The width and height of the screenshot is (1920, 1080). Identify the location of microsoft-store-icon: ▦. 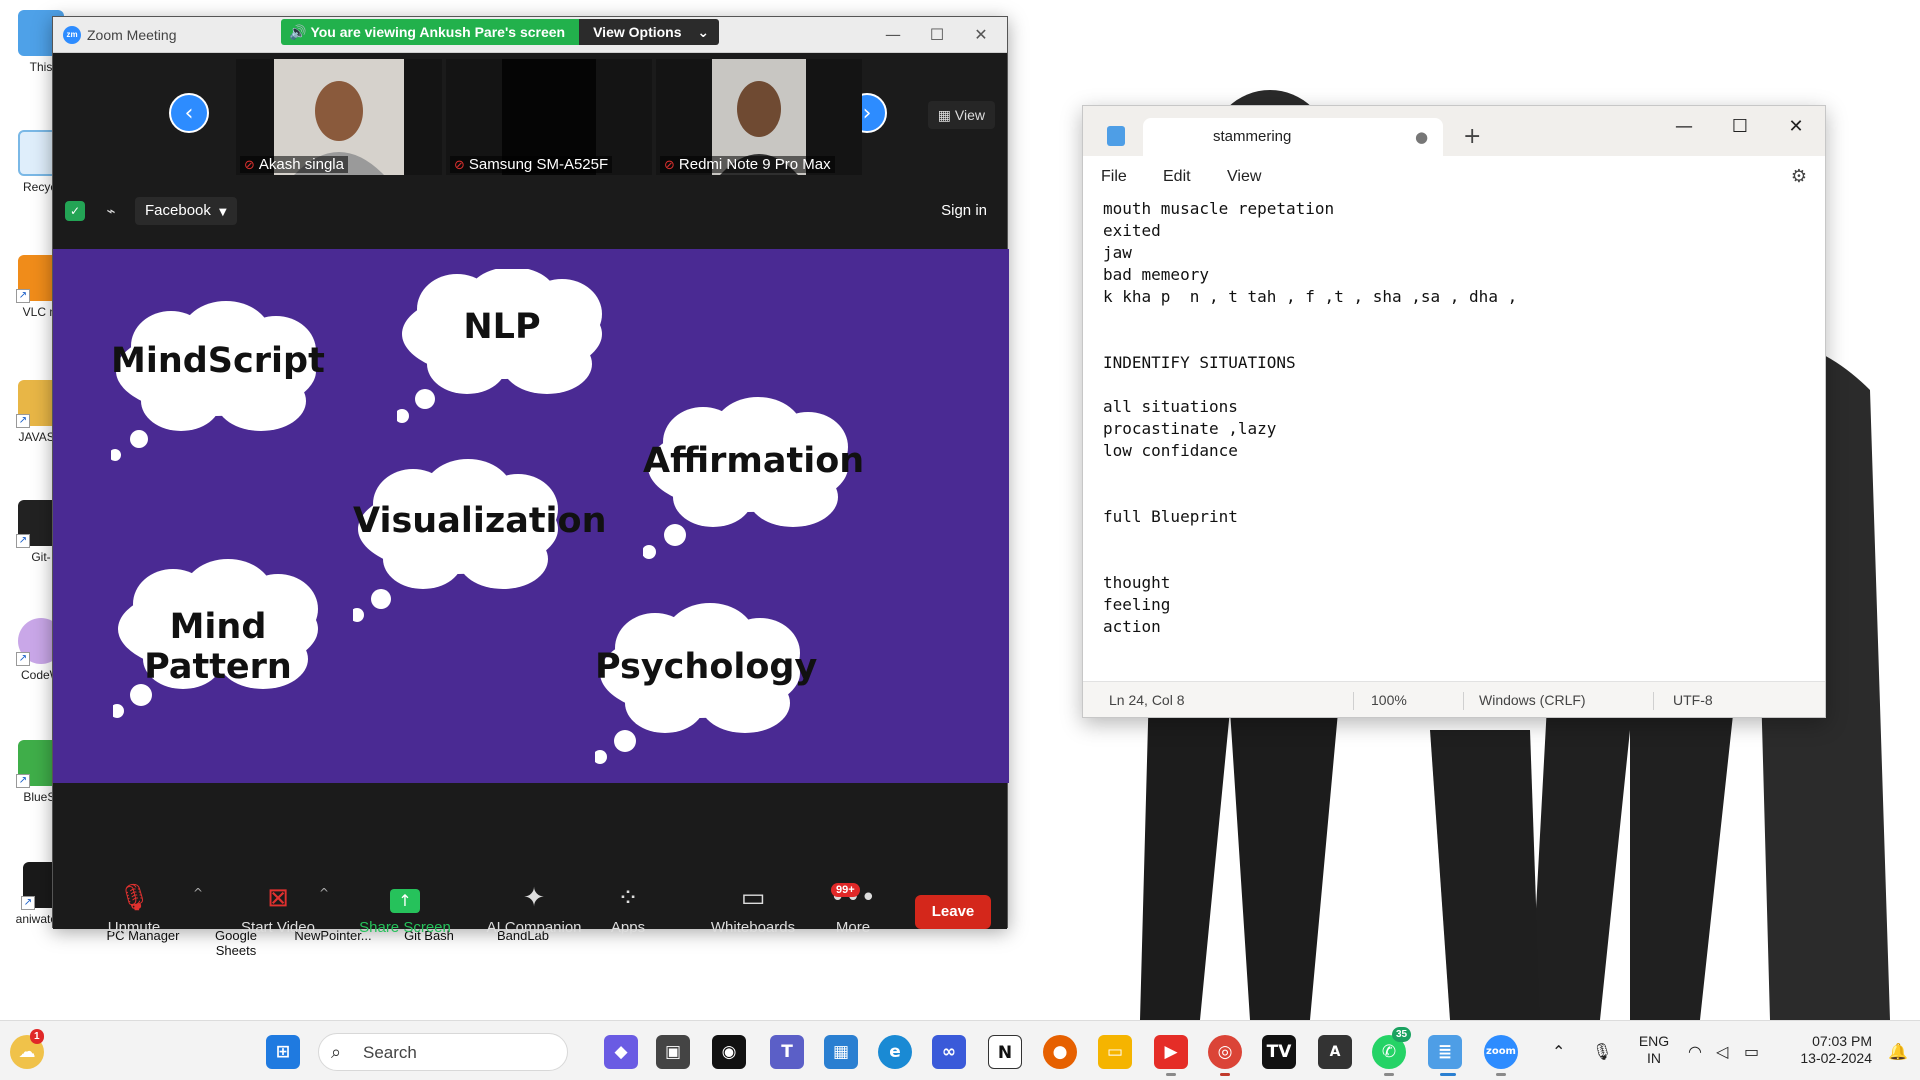
(841, 1052).